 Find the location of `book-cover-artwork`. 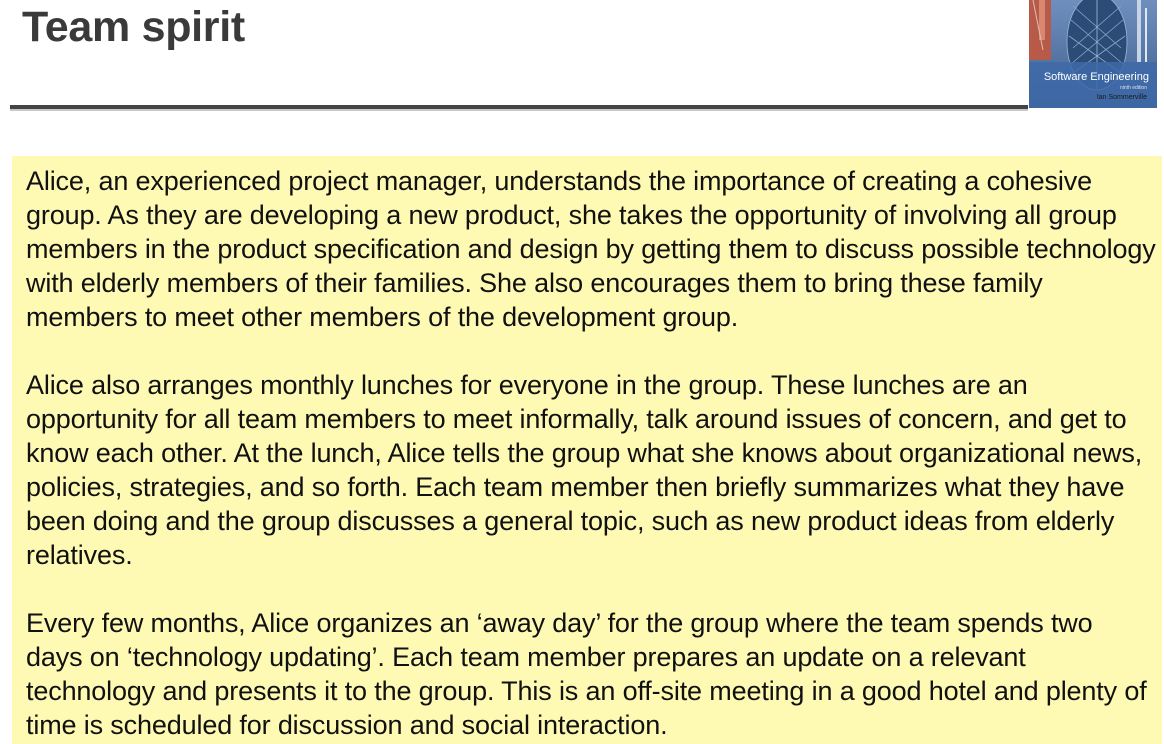

book-cover-artwork is located at coordinates (1093, 54).